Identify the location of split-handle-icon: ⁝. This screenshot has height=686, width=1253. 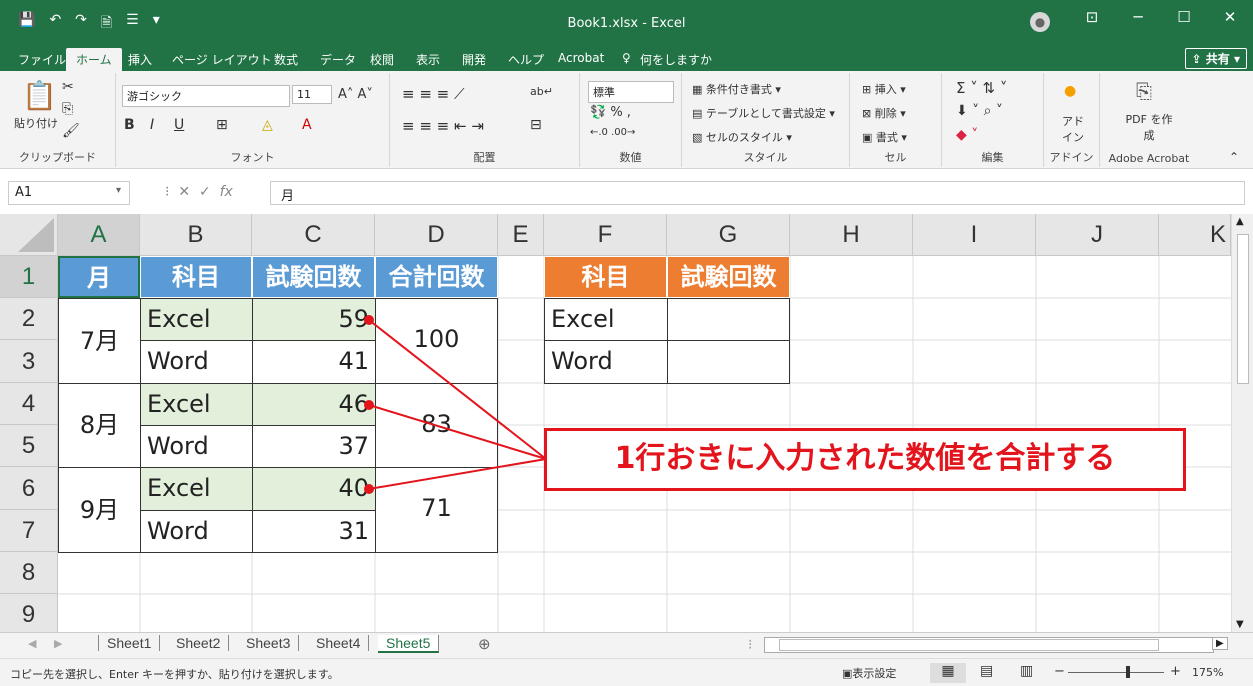
(750, 644).